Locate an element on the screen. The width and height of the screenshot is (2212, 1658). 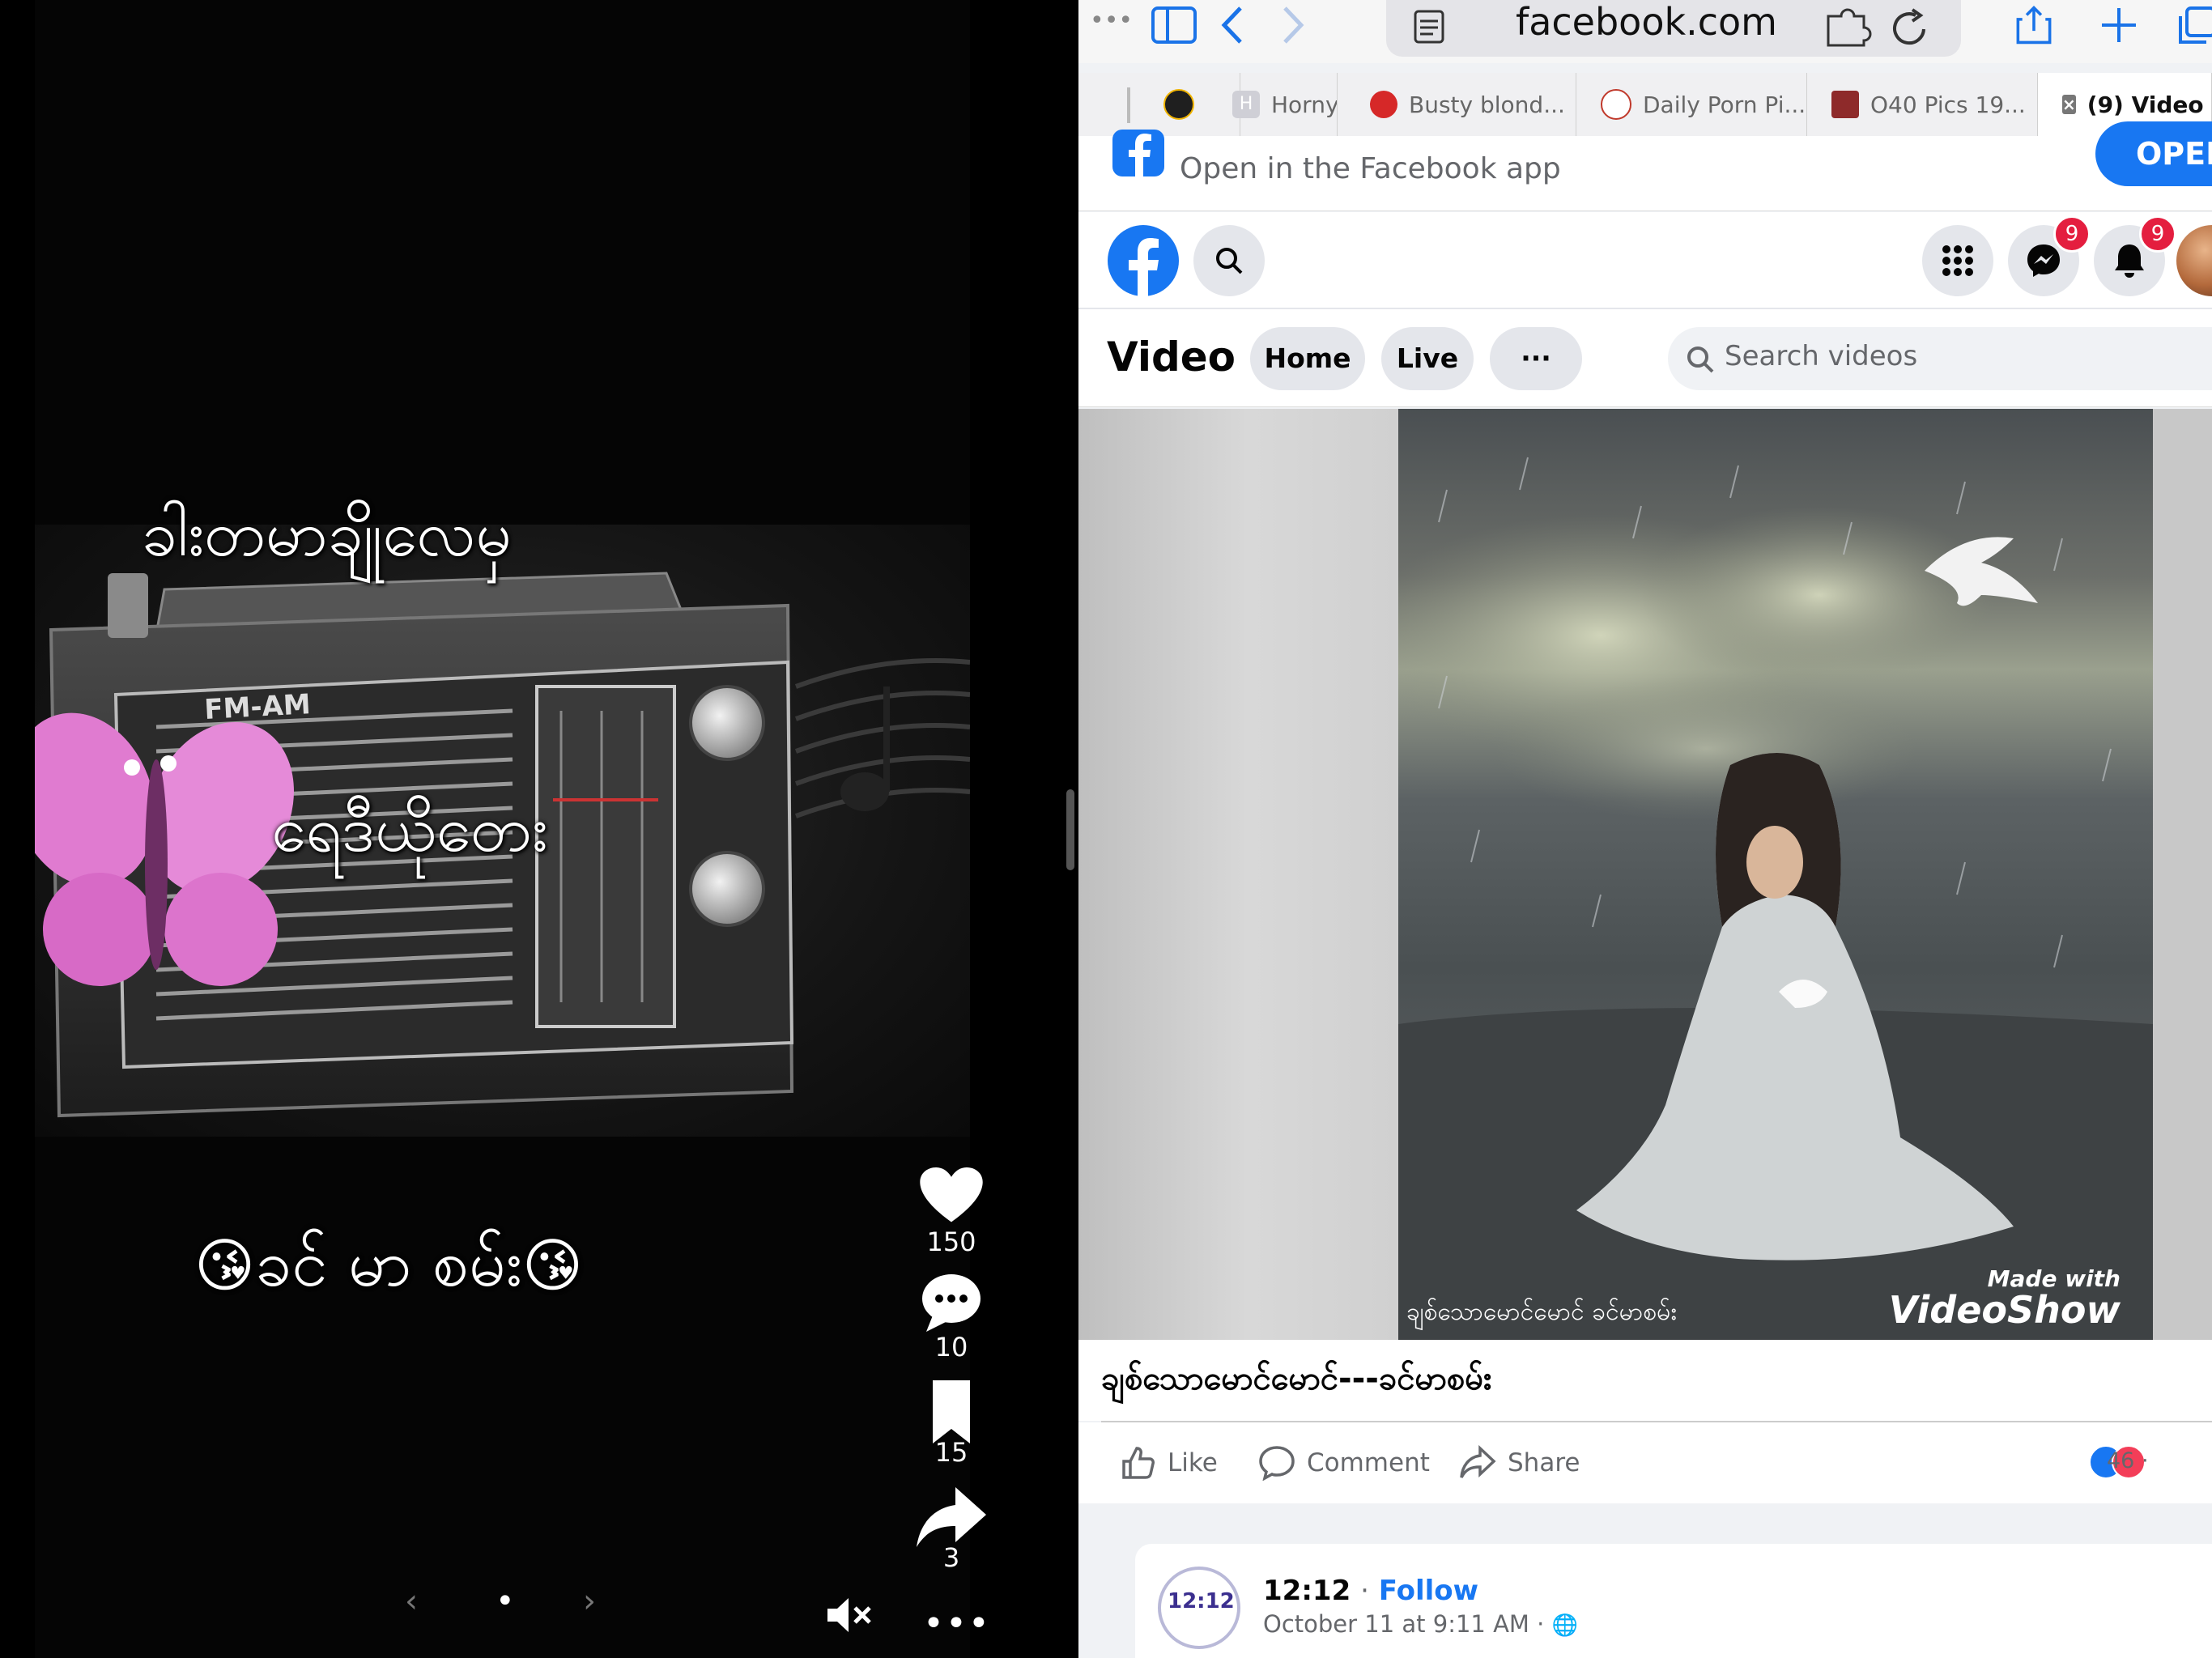
follow-button: Follow is located at coordinates (1429, 1591).